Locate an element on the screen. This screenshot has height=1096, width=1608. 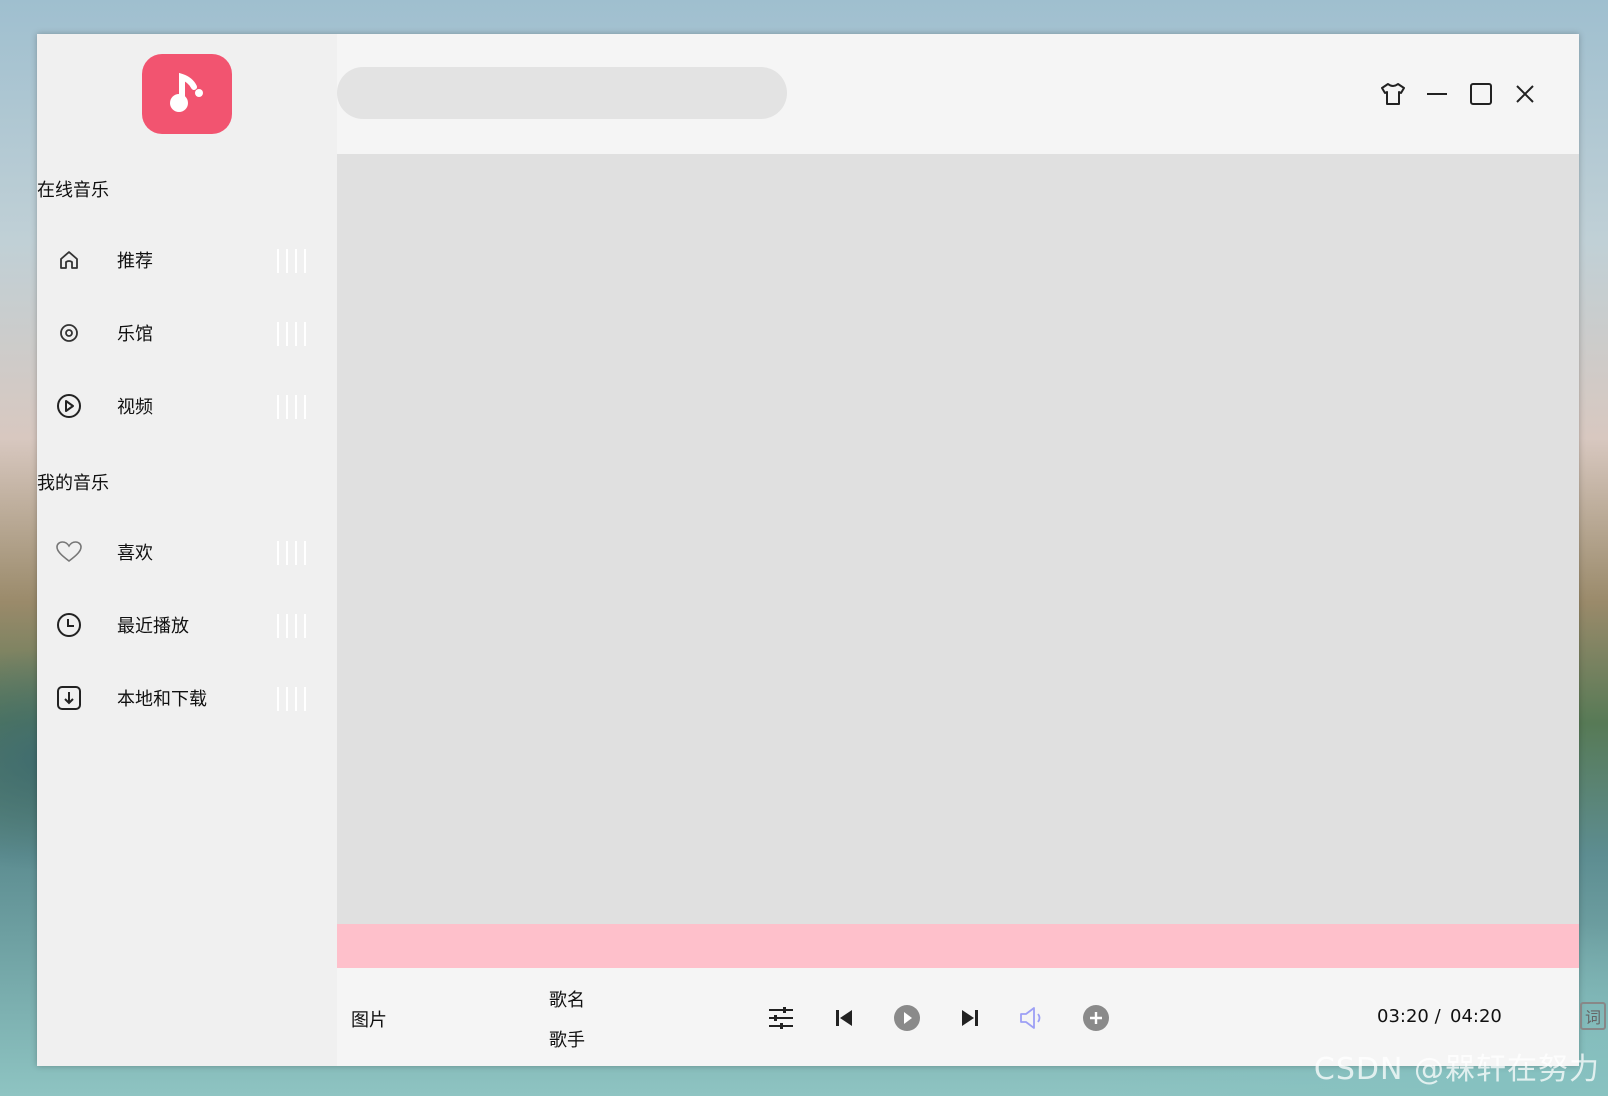
sidebar-item-recent: 最近播放 is located at coordinates (187, 625).